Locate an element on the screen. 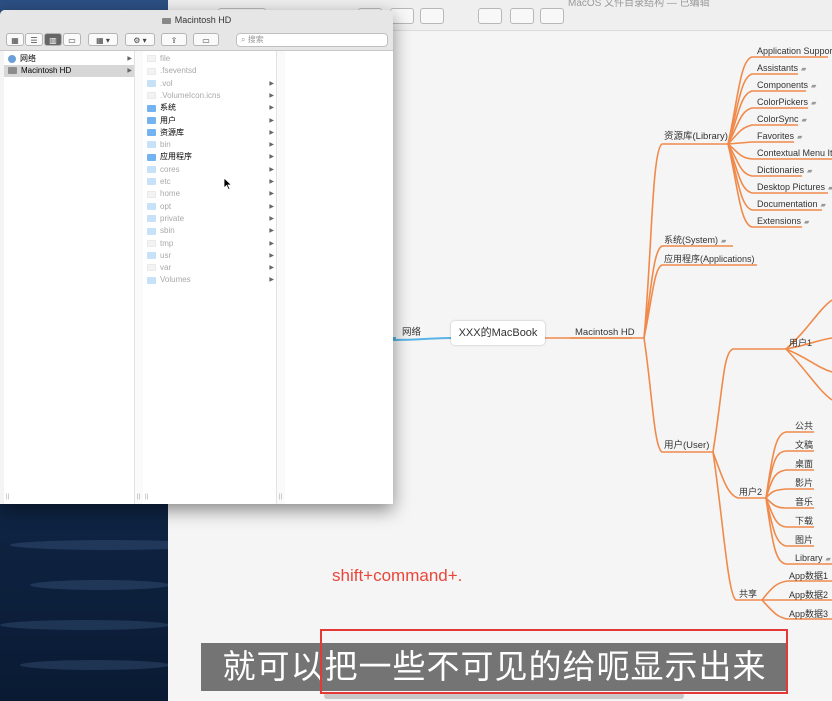 The height and width of the screenshot is (701, 832). icon-view-button: ▦ is located at coordinates (15, 39).